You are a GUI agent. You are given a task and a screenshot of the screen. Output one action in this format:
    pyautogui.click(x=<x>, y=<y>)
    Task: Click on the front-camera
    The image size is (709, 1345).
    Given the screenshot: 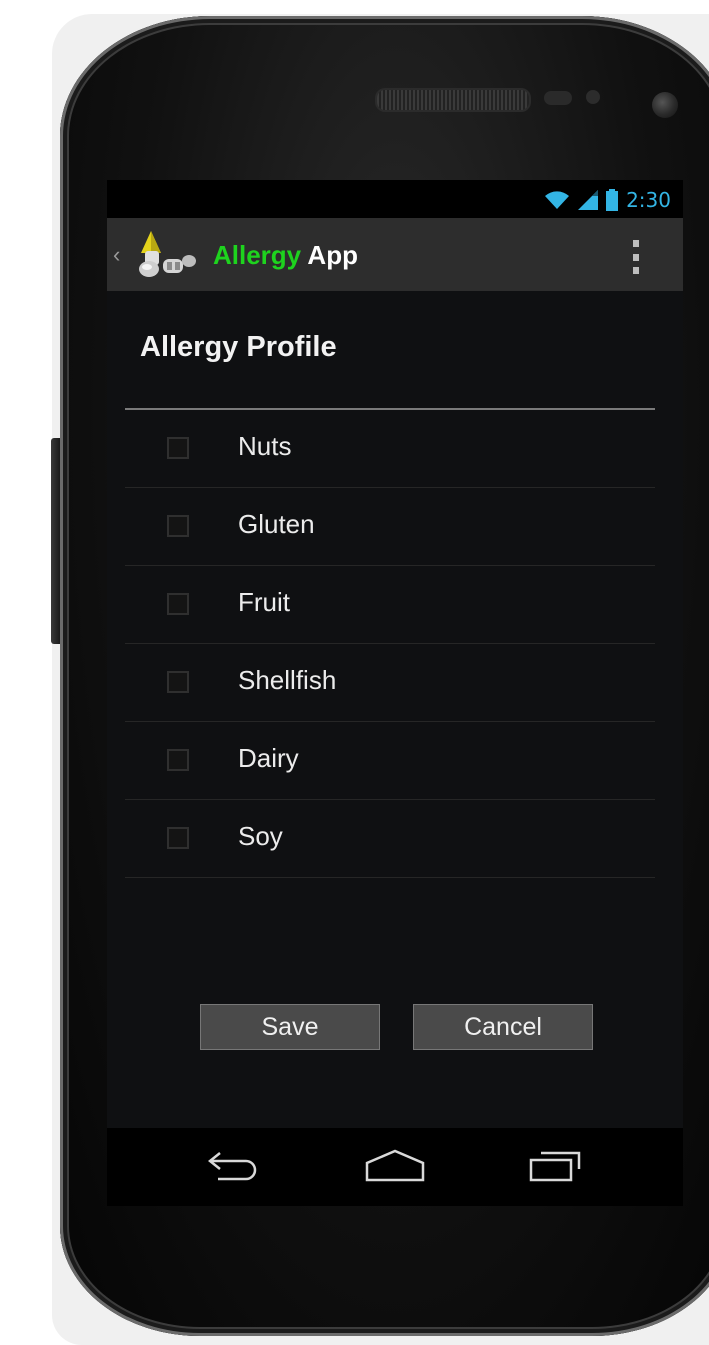 What is the action you would take?
    pyautogui.click(x=665, y=105)
    